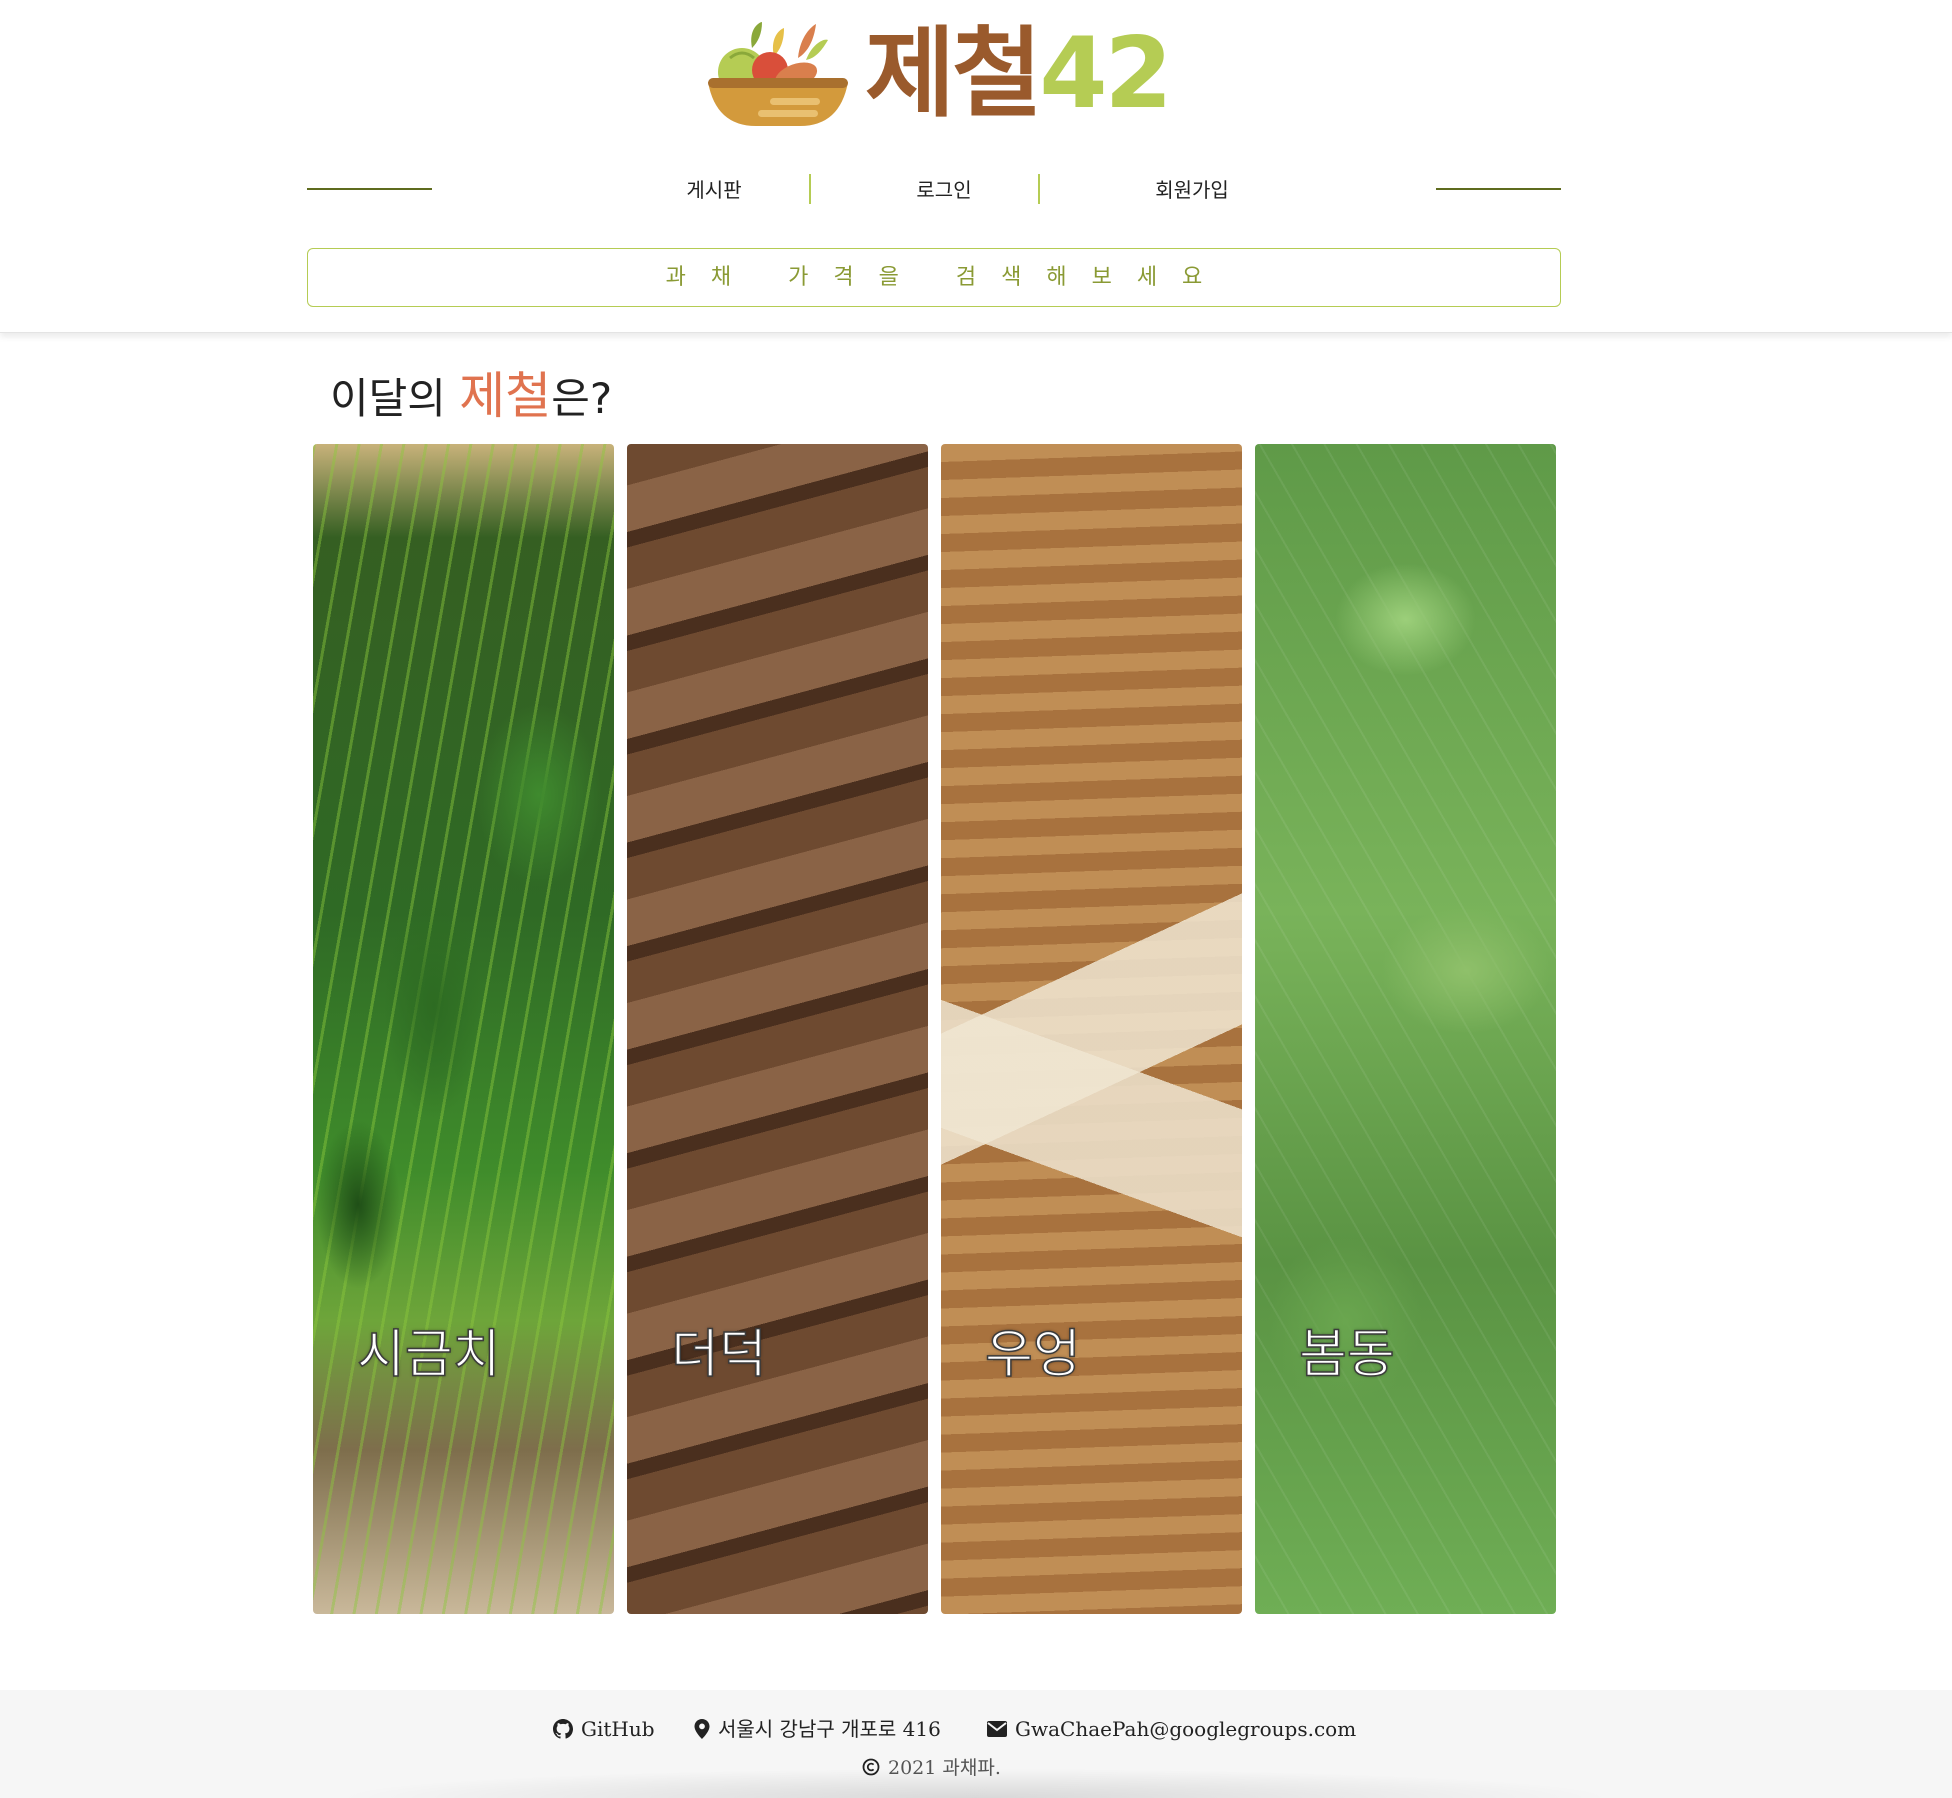 The height and width of the screenshot is (1798, 1952). Describe the element at coordinates (944, 190) in the screenshot. I see `nav-item-login: 로그인` at that location.